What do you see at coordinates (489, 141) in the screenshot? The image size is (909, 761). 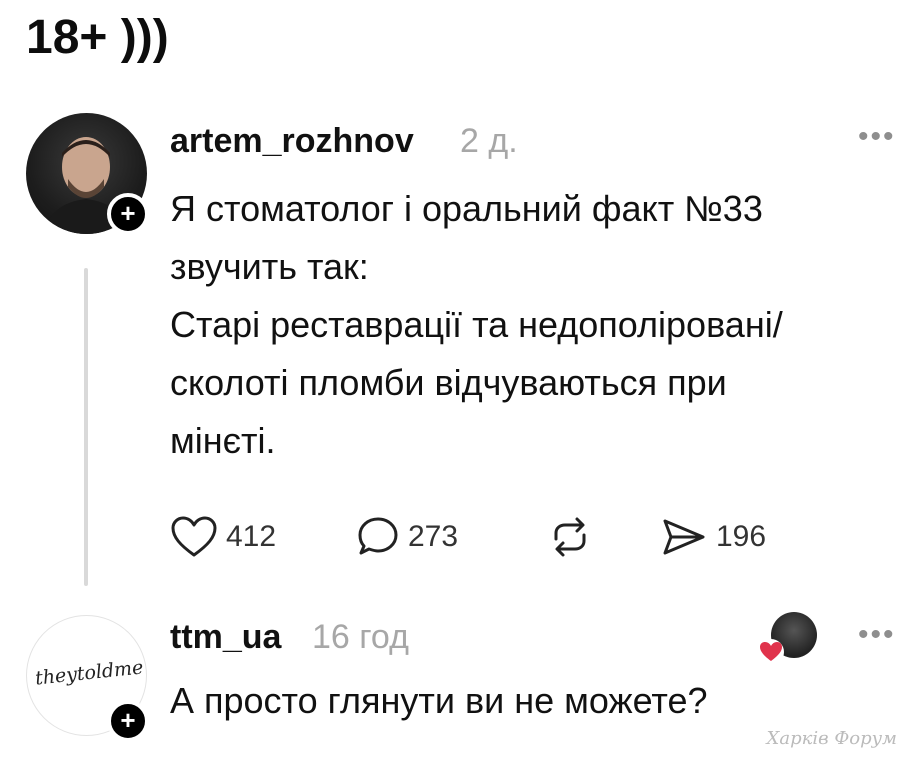 I see `post-timestamp: 2 д.` at bounding box center [489, 141].